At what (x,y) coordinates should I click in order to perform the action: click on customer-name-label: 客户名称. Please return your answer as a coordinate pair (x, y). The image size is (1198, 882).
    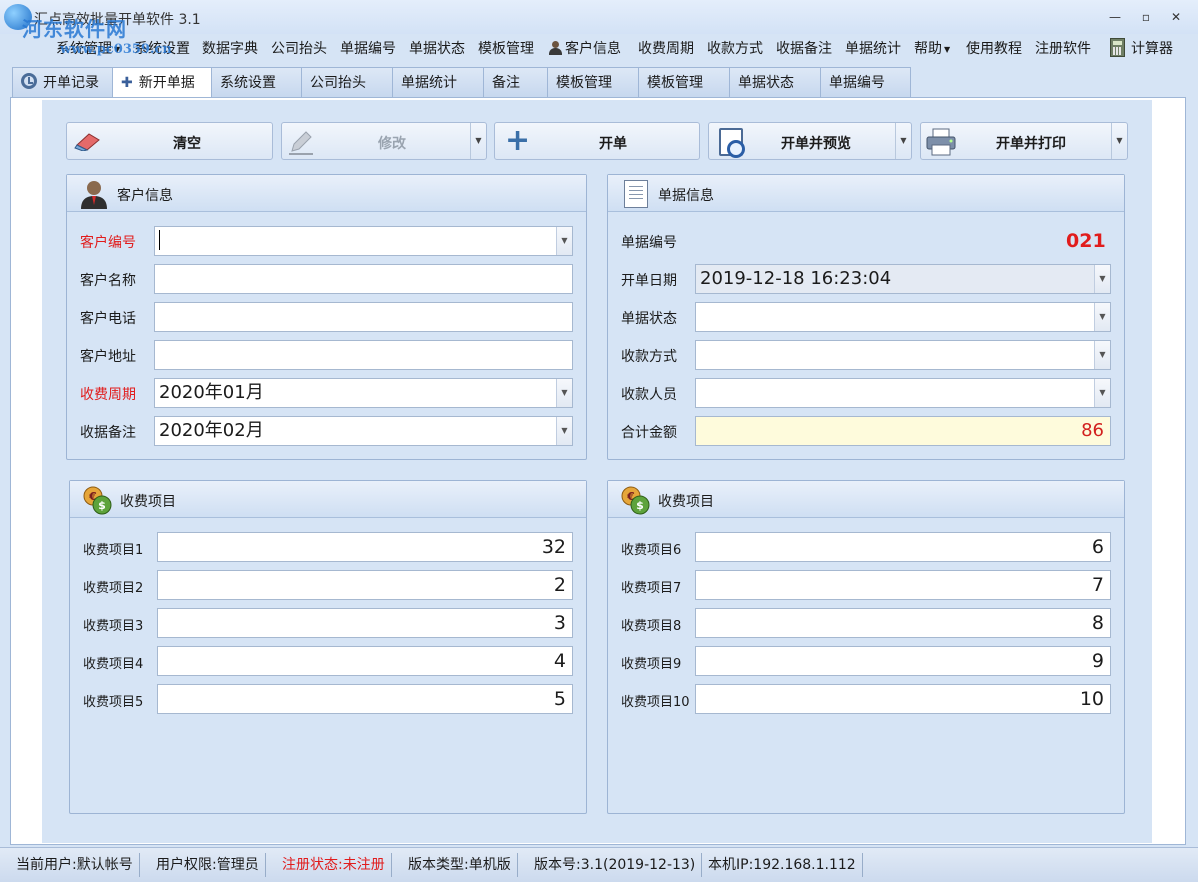
    Looking at the image, I should click on (108, 281).